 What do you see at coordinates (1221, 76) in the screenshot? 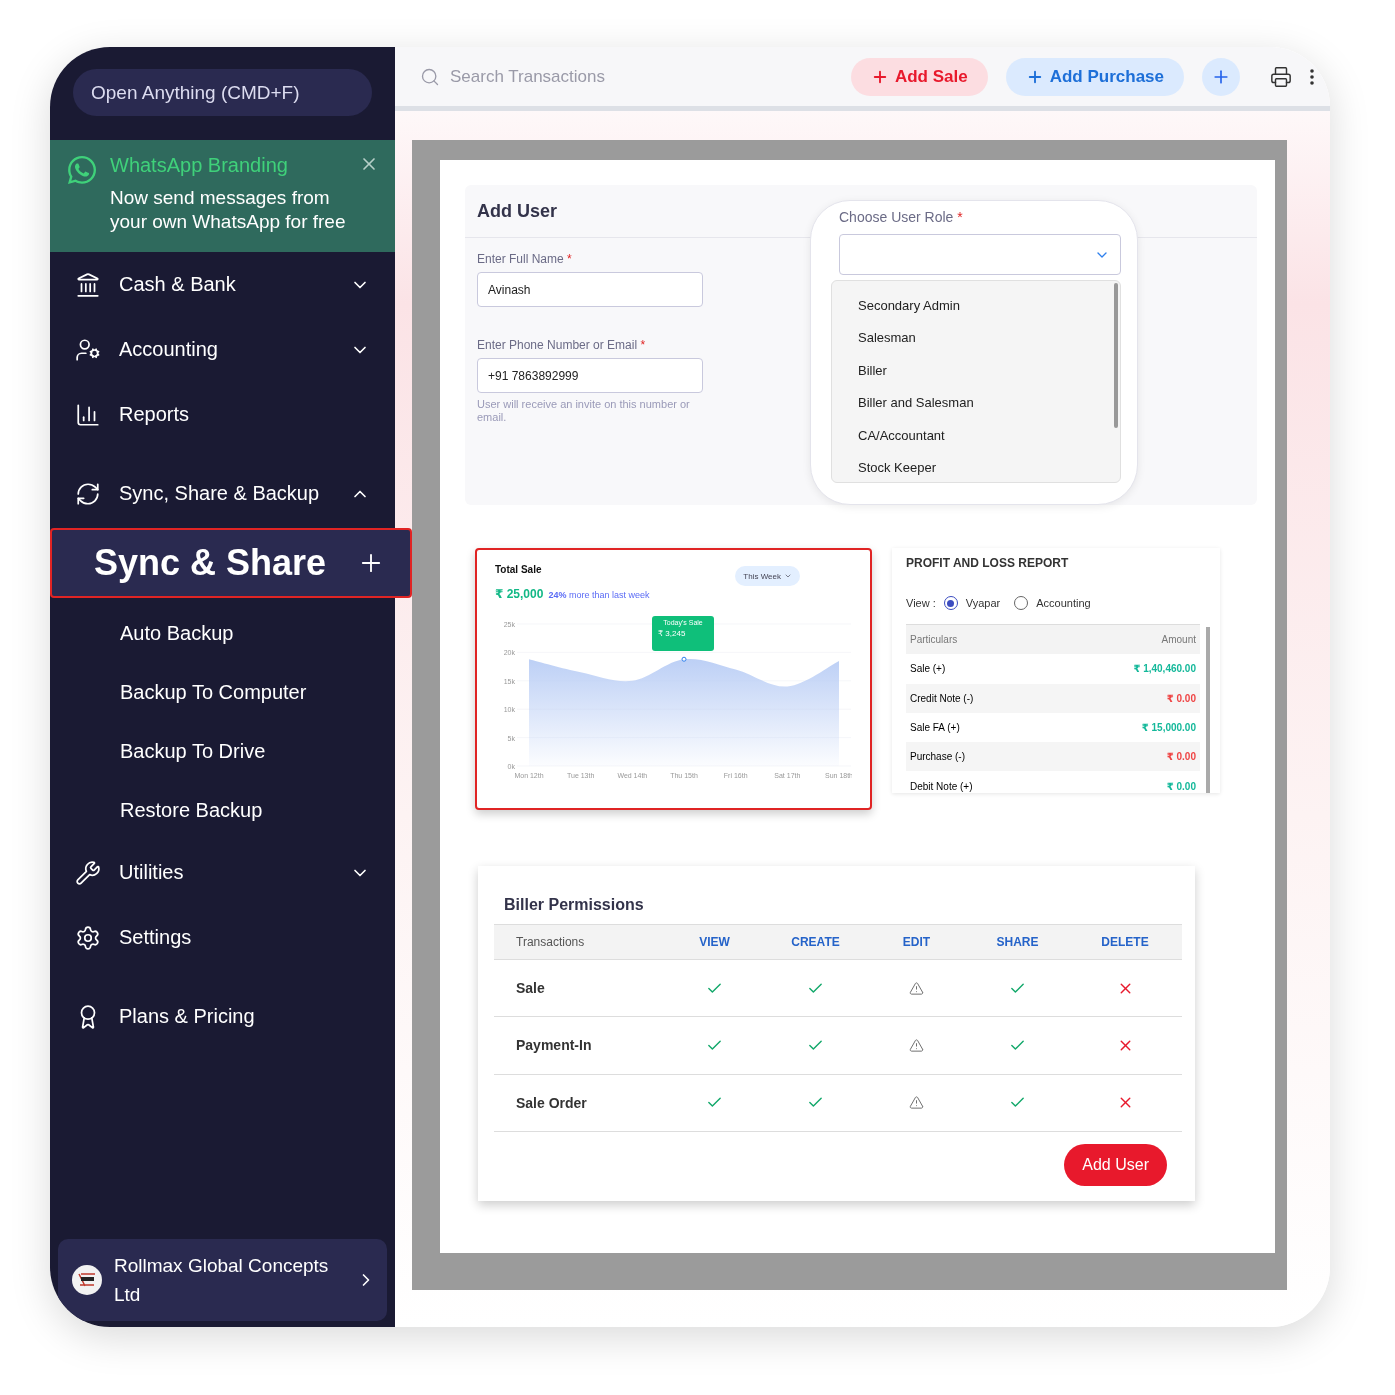
I see `add-button` at bounding box center [1221, 76].